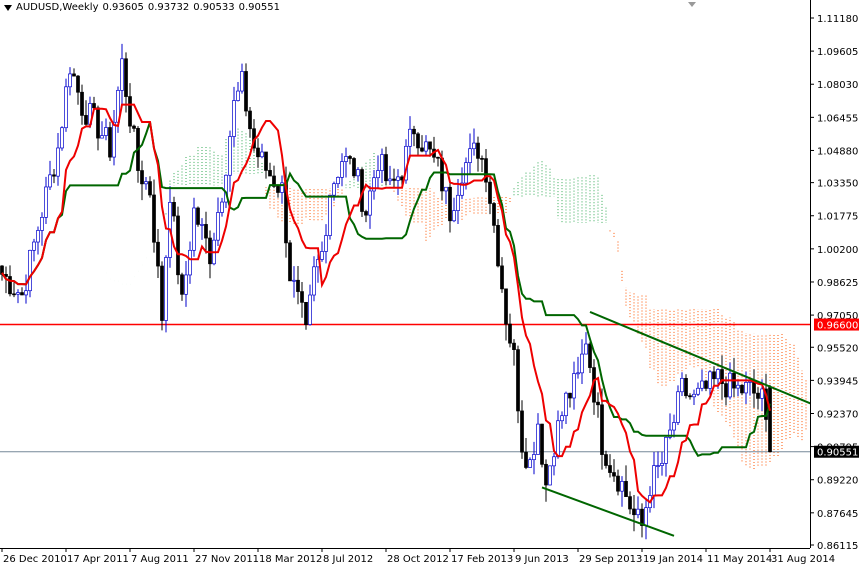 This screenshot has width=859, height=565. What do you see at coordinates (98, 559) in the screenshot?
I see `x-tick-label: 17 Apr 2011` at bounding box center [98, 559].